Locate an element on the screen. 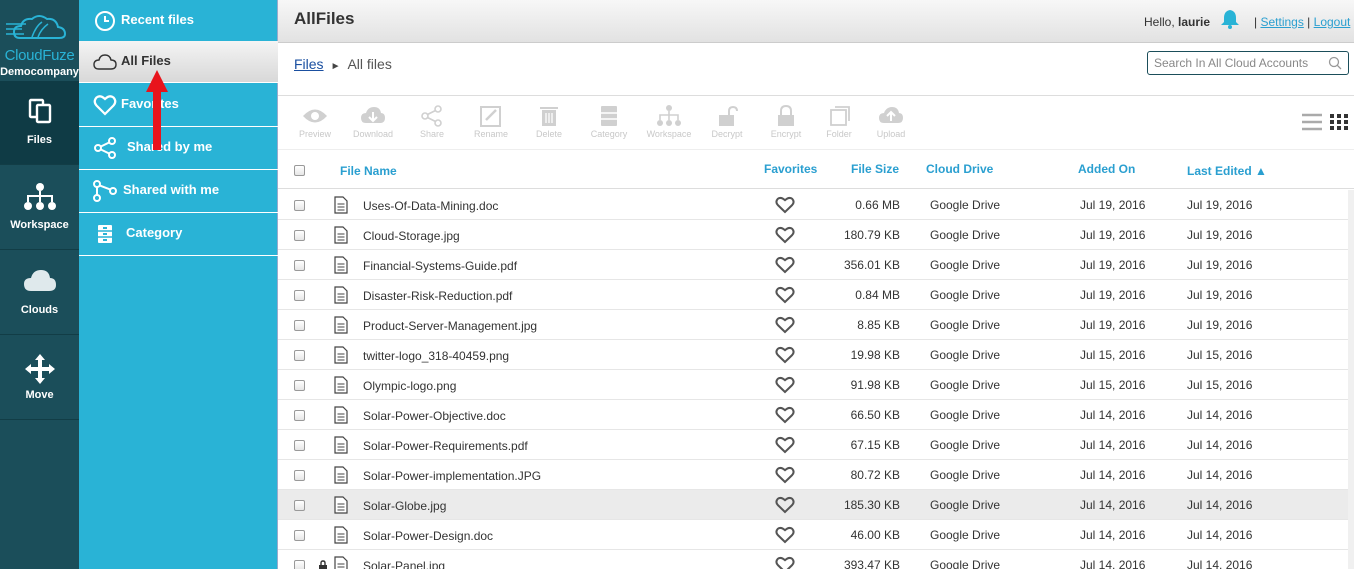 The image size is (1354, 569). file-size: 185.30 KB is located at coordinates (871, 505).